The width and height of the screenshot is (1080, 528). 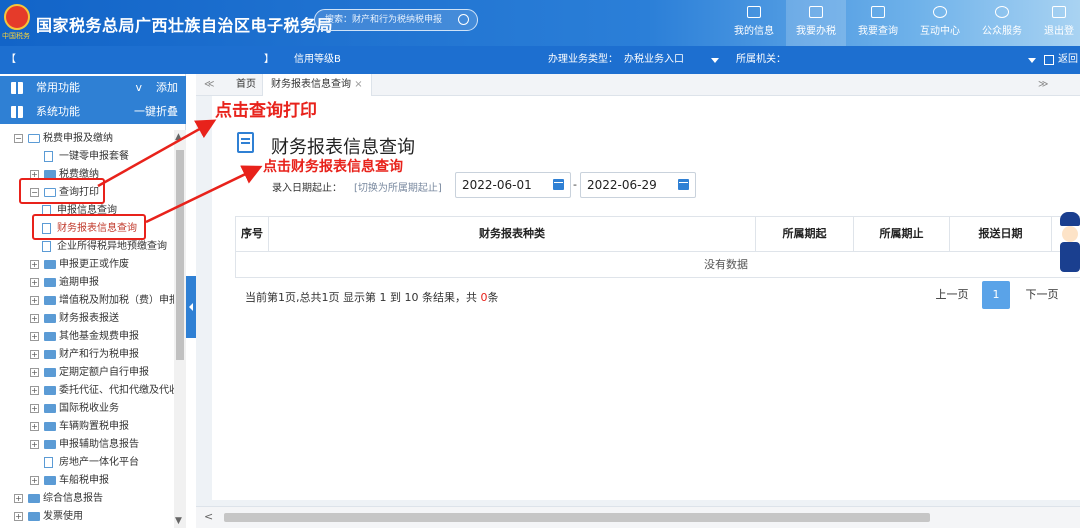 I want to click on column-header-index: 序号, so click(x=252, y=234).